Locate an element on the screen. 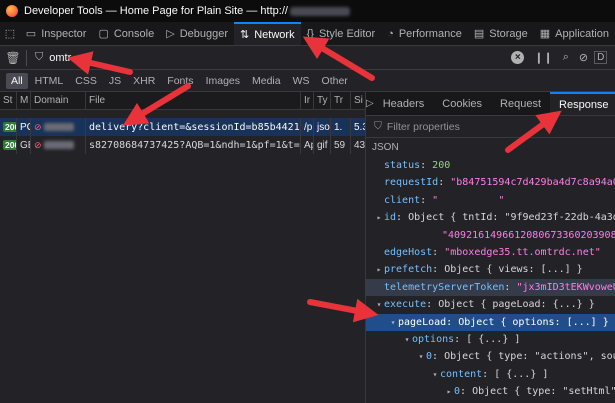 Image resolution: width=615 pixels, height=403 pixels. tab-debugger: ▷ Debugger is located at coordinates (197, 33).